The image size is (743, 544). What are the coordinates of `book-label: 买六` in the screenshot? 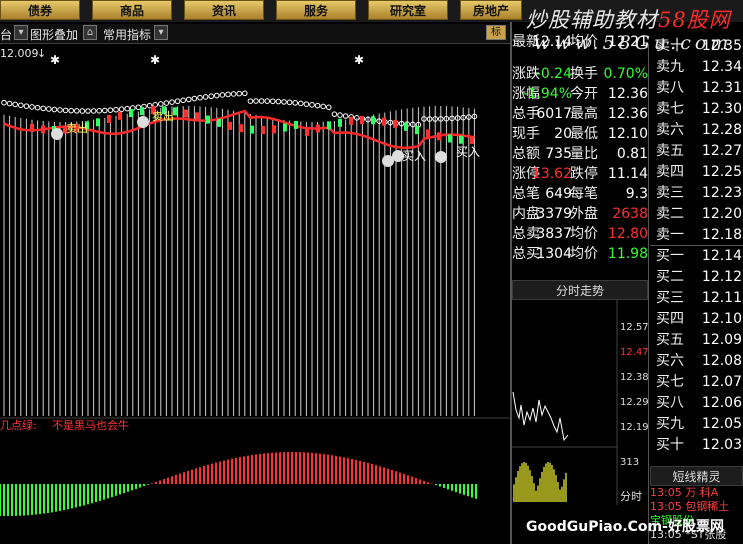 It's located at (670, 361).